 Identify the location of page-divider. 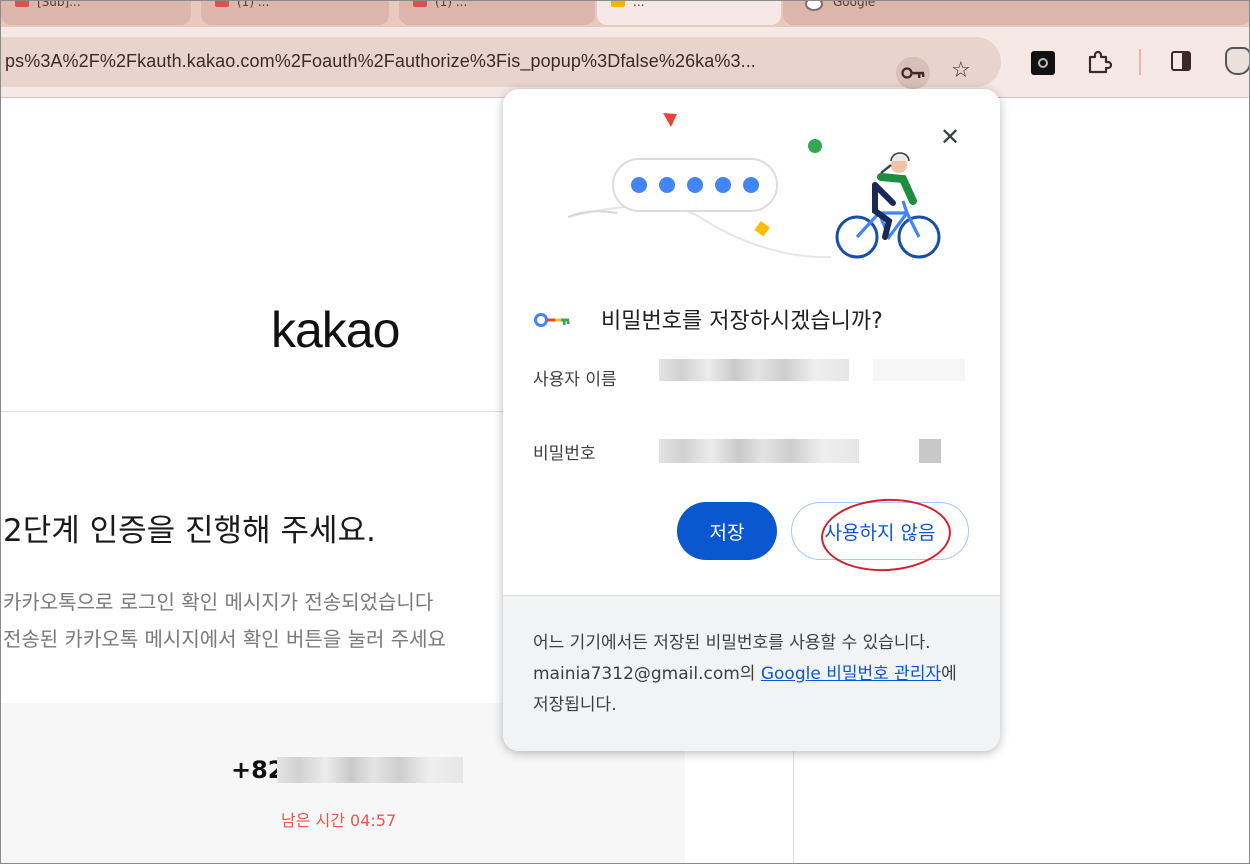
(261, 411).